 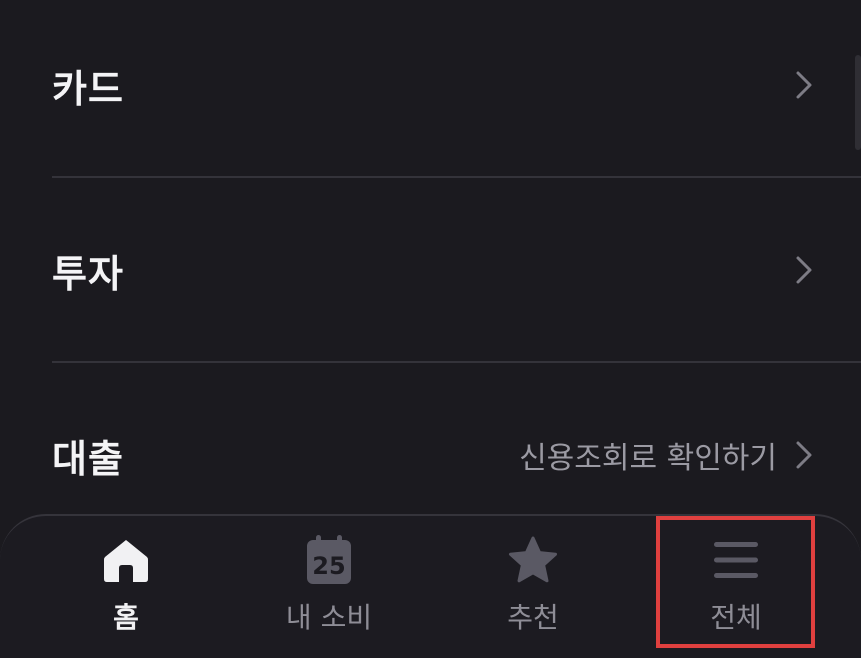 I want to click on tab-label: 전체, so click(x=736, y=617).